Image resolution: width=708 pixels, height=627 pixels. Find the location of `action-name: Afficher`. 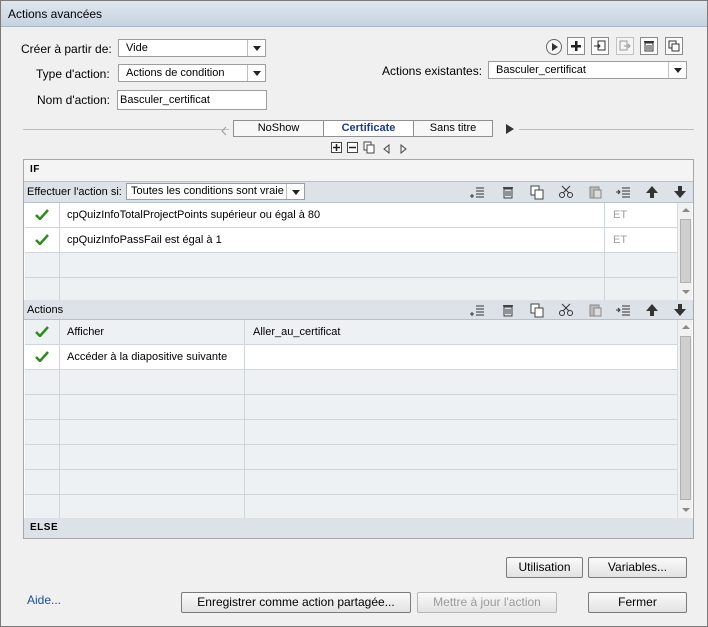

action-name: Afficher is located at coordinates (152, 332).